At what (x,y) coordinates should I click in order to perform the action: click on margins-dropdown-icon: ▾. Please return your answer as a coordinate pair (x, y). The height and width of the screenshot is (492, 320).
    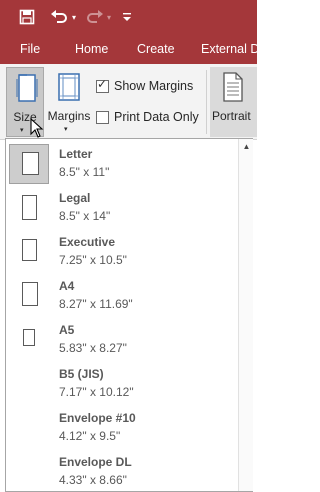
    Looking at the image, I should click on (66, 129).